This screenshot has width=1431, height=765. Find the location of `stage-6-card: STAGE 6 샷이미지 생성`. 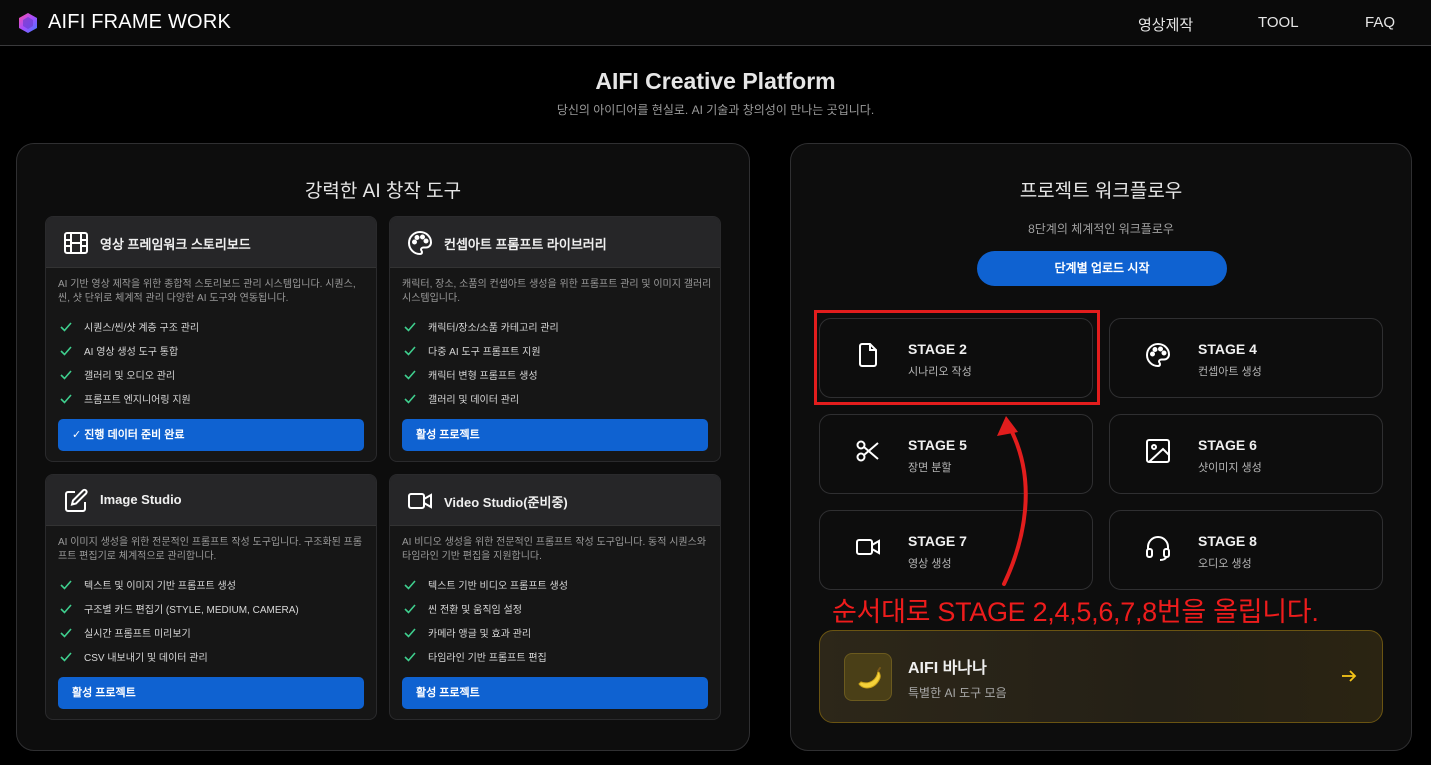

stage-6-card: STAGE 6 샷이미지 생성 is located at coordinates (1246, 454).